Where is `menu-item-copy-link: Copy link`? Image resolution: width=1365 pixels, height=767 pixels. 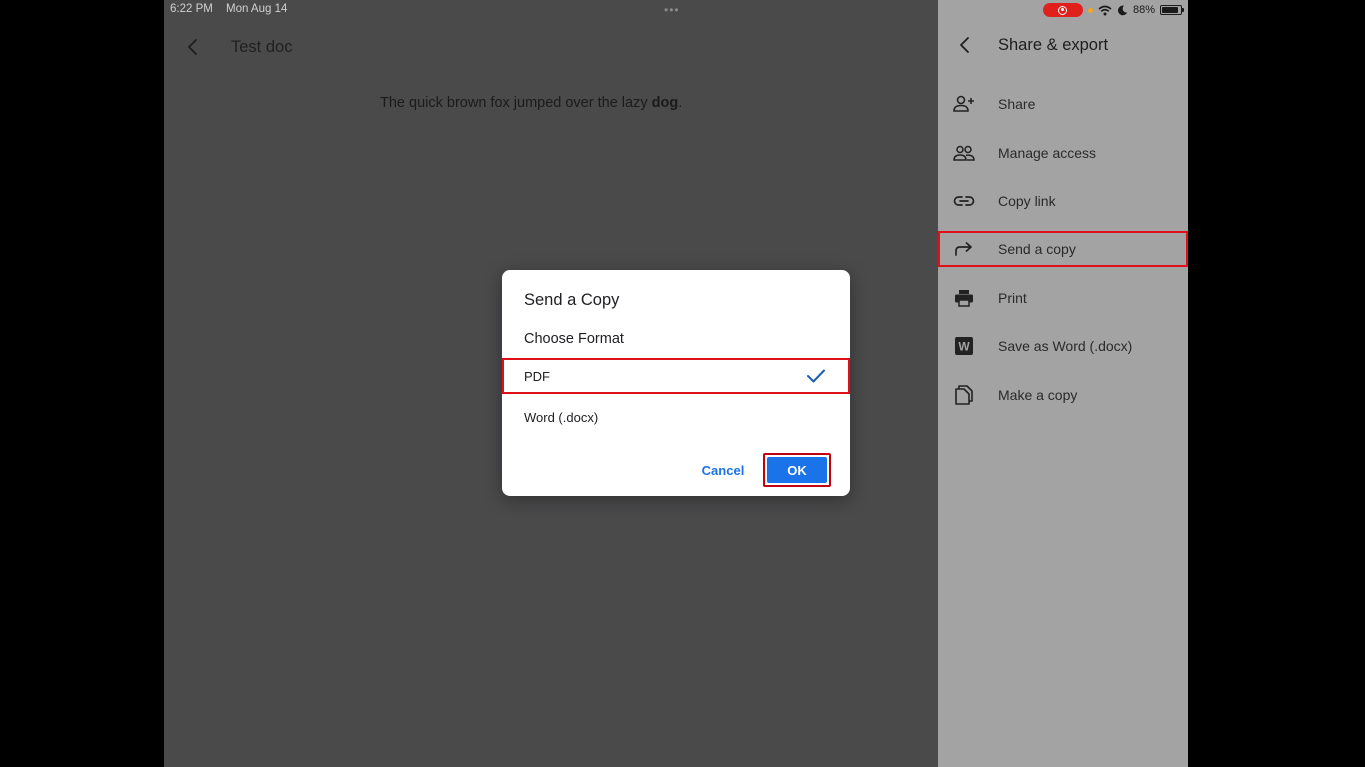
menu-item-copy-link: Copy link is located at coordinates (1063, 201).